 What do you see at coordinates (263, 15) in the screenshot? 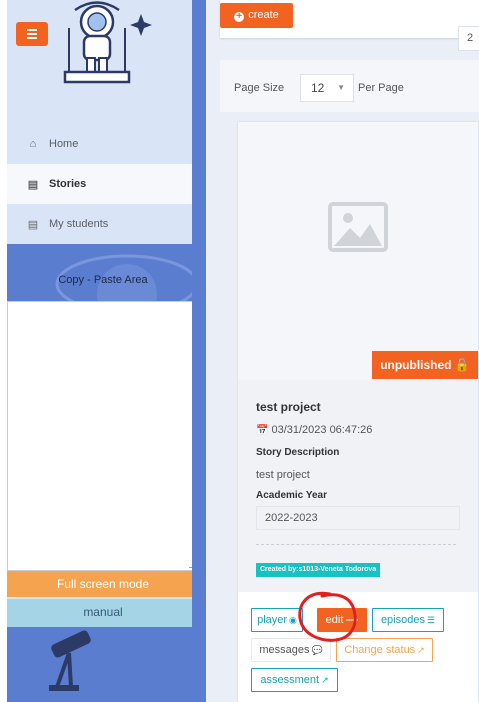
I see `create-button-label: create` at bounding box center [263, 15].